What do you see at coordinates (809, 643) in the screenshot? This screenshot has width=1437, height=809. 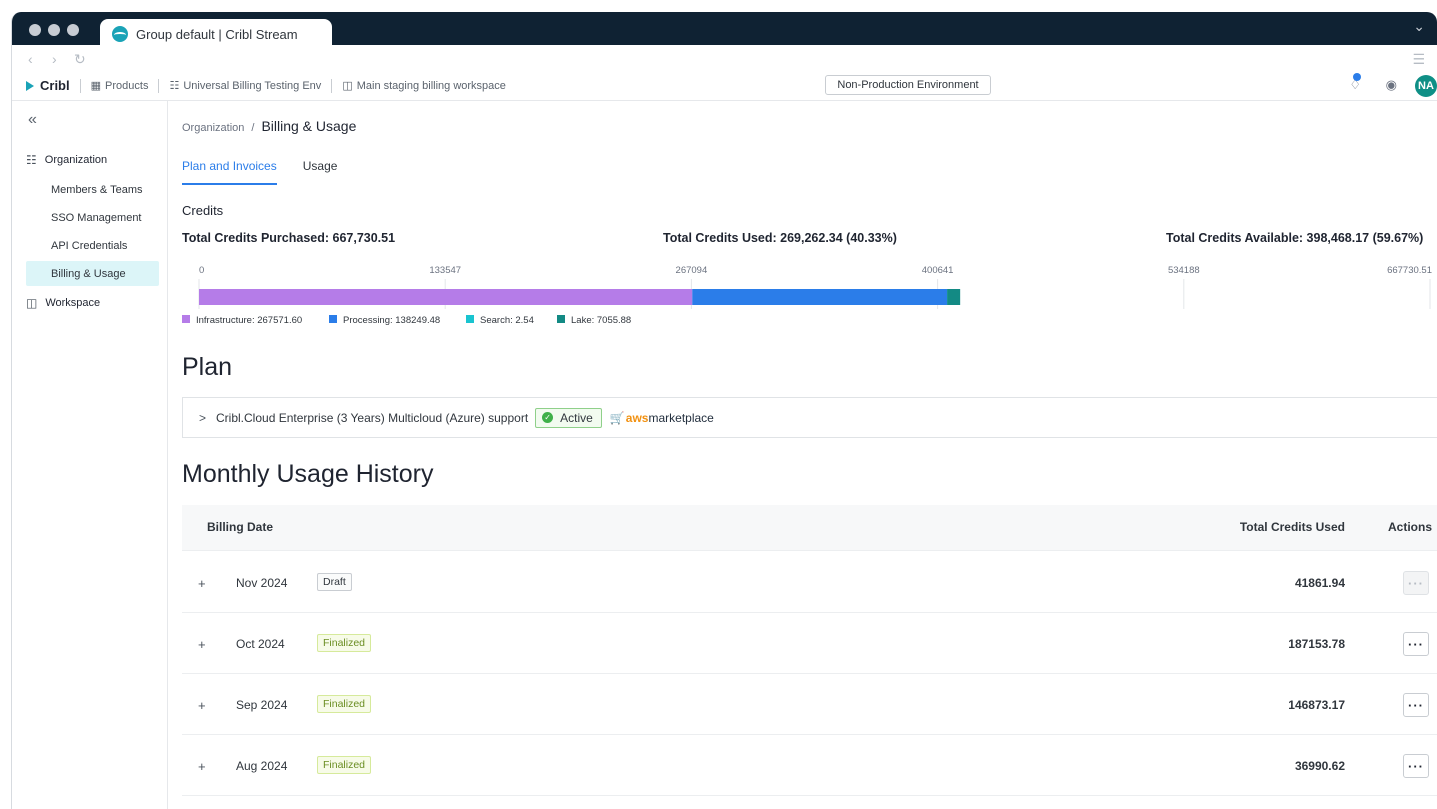 I see `table-row: + Oct 2024 Finalized 187153.78 ···` at bounding box center [809, 643].